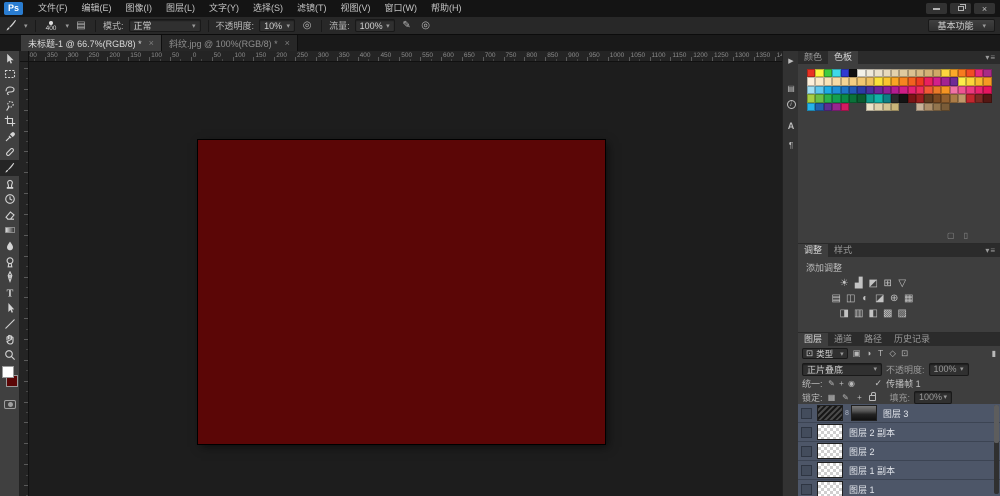 Image resolution: width=1000 pixels, height=496 pixels. Describe the element at coordinates (813, 339) in the screenshot. I see `panel-tab: 图层` at that location.